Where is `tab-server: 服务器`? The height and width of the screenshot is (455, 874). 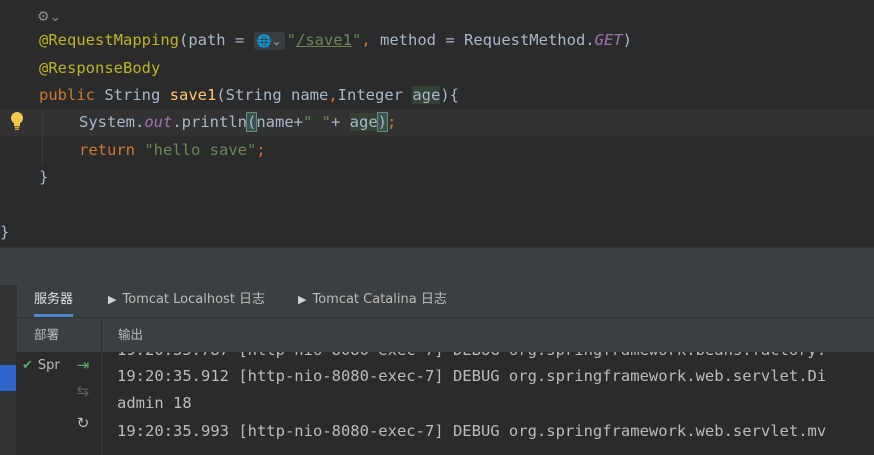
tab-server: 服务器 is located at coordinates (54, 301).